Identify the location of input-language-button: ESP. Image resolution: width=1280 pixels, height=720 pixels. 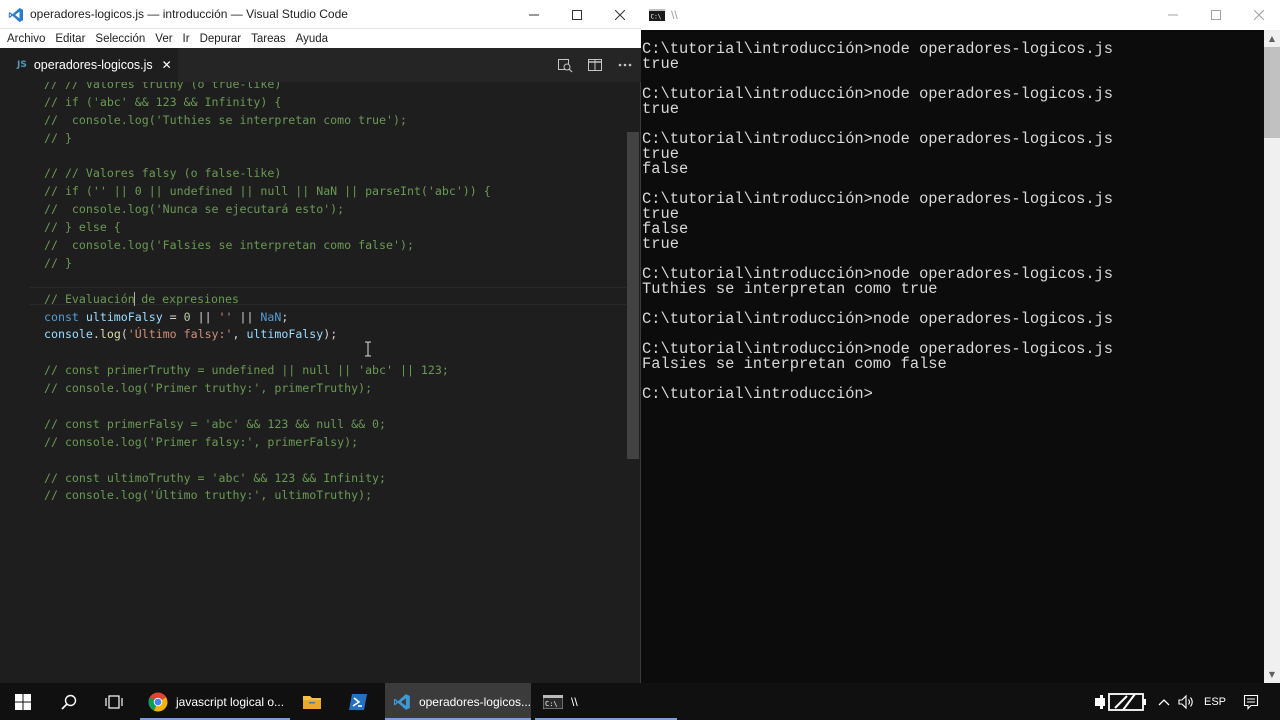
(1215, 701).